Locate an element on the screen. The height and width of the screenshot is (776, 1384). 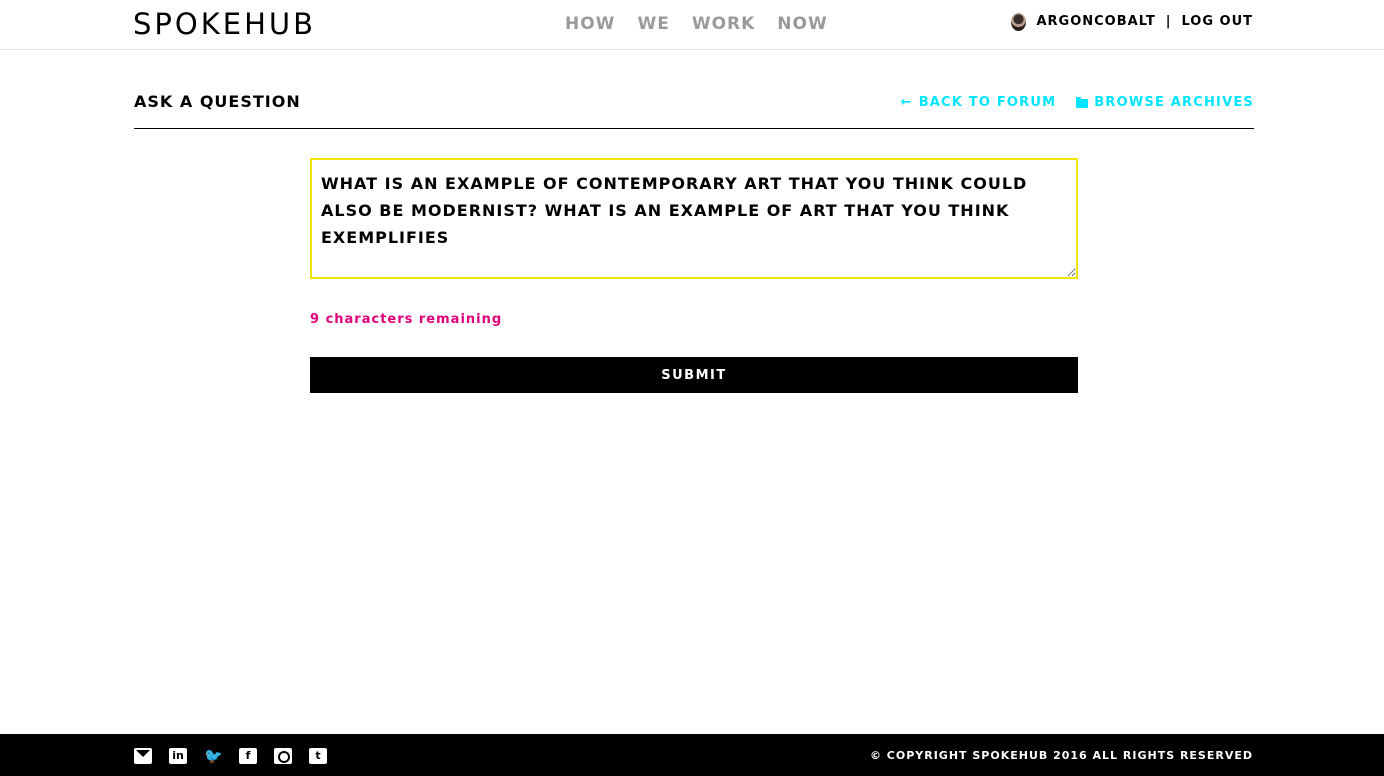
title-links: ← BACK TO FORUM BROWSE ARCHIVES is located at coordinates (1077, 103).